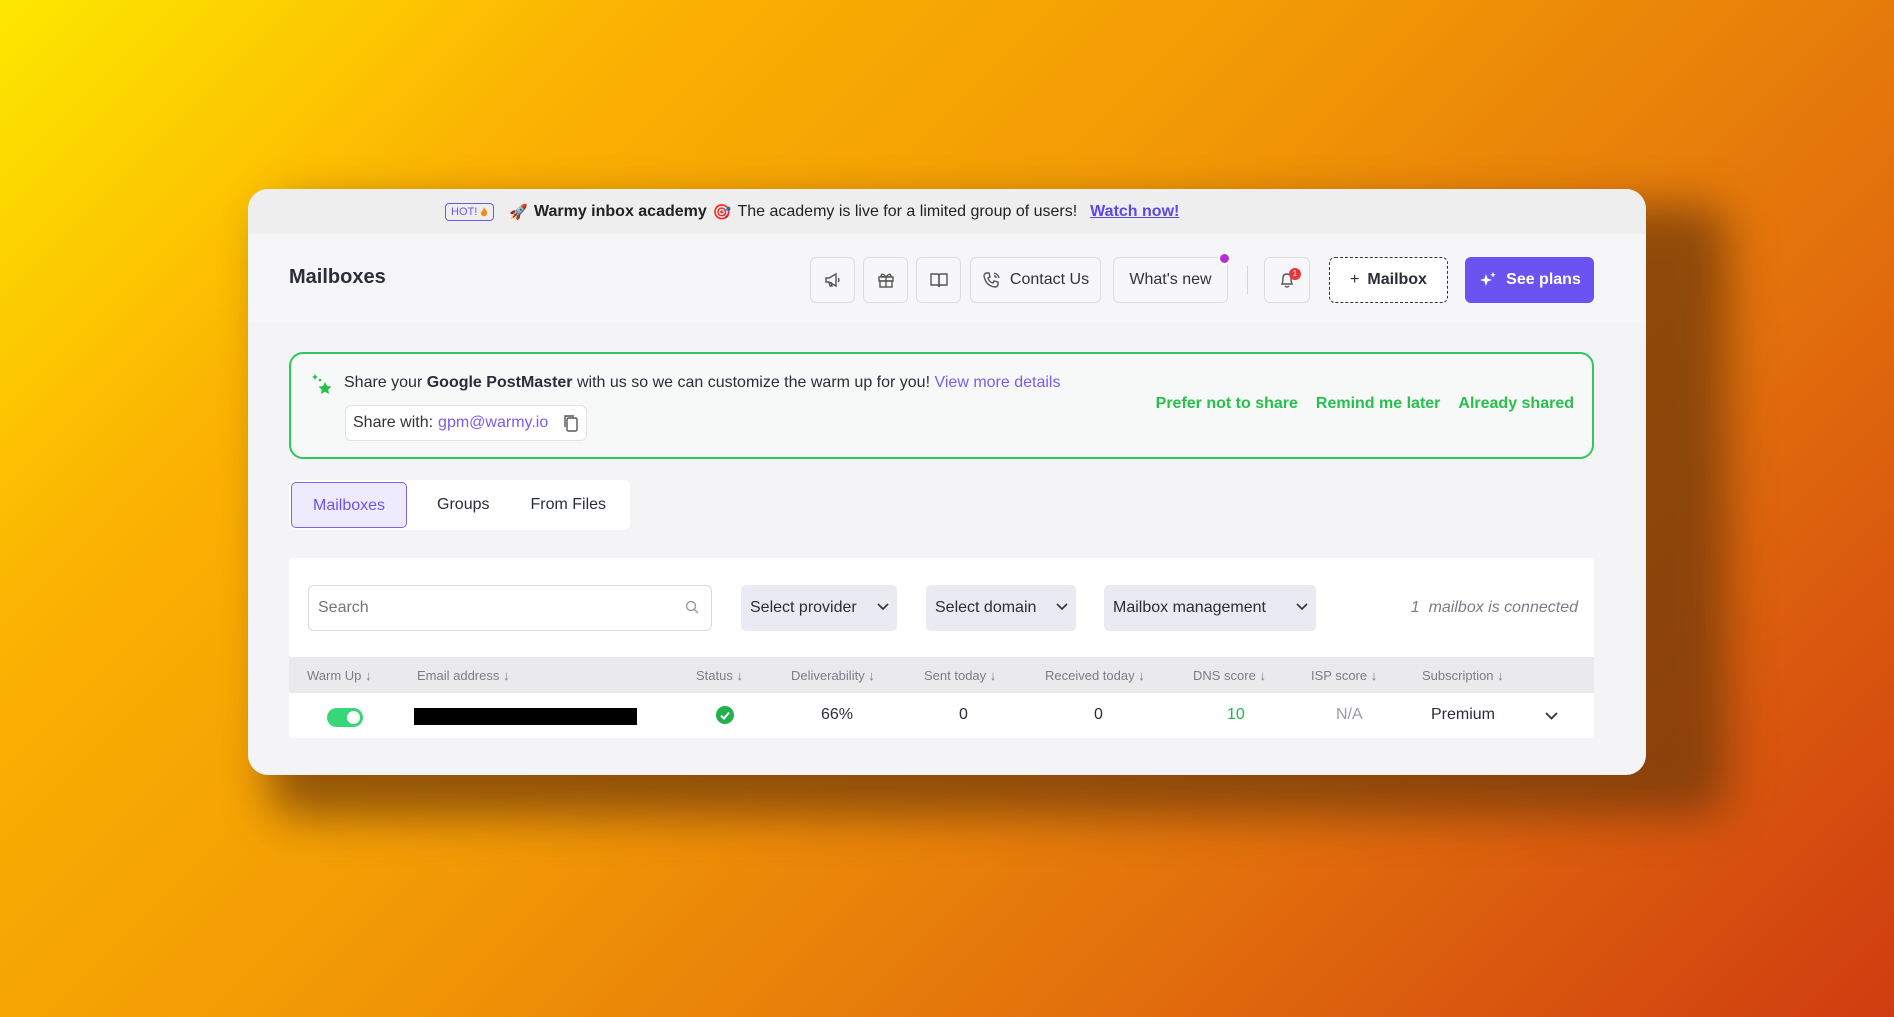  Describe the element at coordinates (1488, 279) in the screenshot. I see `sparkle-icon` at that location.